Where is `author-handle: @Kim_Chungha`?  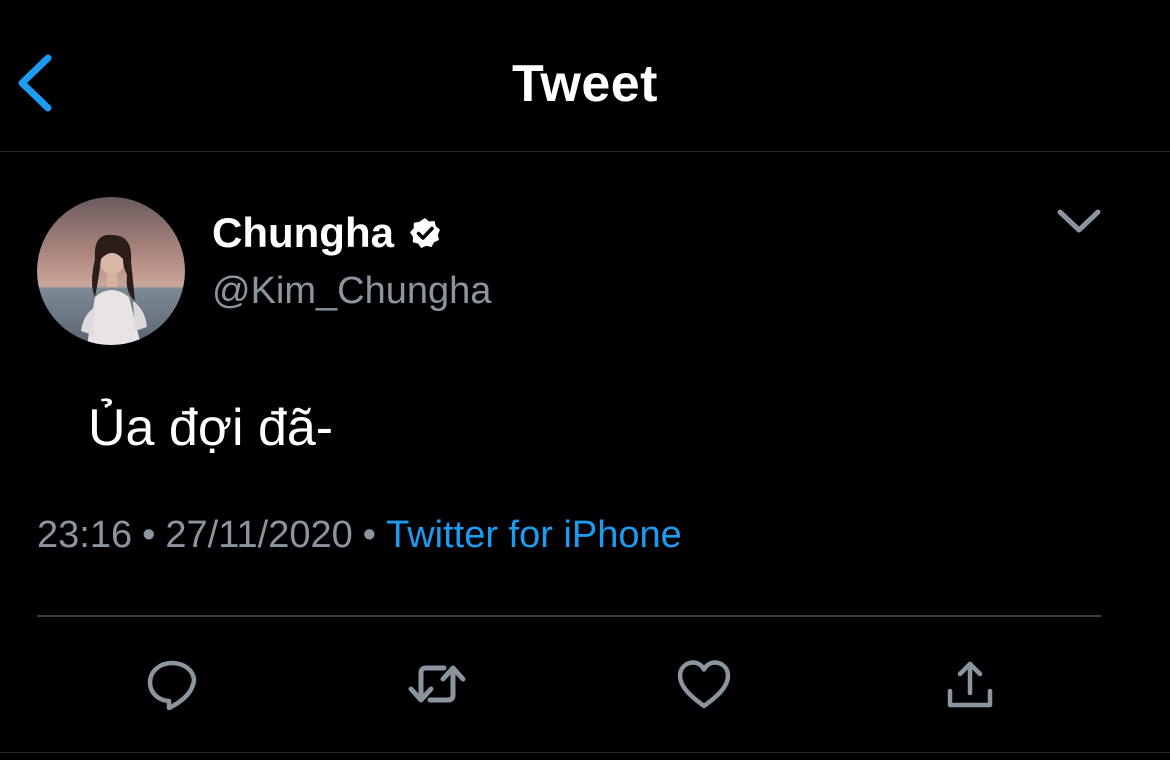
author-handle: @Kim_Chungha is located at coordinates (351, 291).